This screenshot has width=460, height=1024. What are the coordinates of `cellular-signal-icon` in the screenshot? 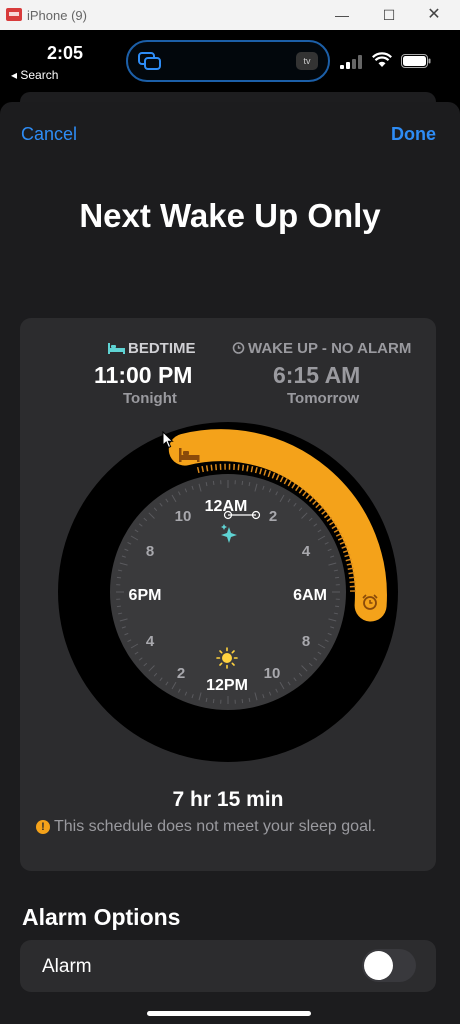 It's located at (351, 62).